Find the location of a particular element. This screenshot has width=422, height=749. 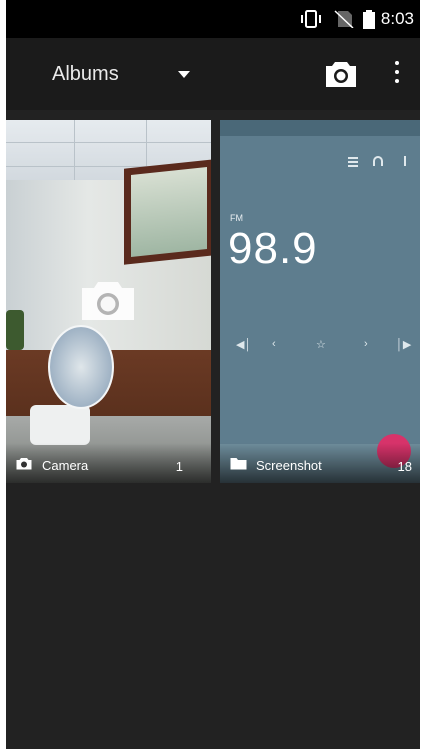

battery-icon is located at coordinates (369, 19).